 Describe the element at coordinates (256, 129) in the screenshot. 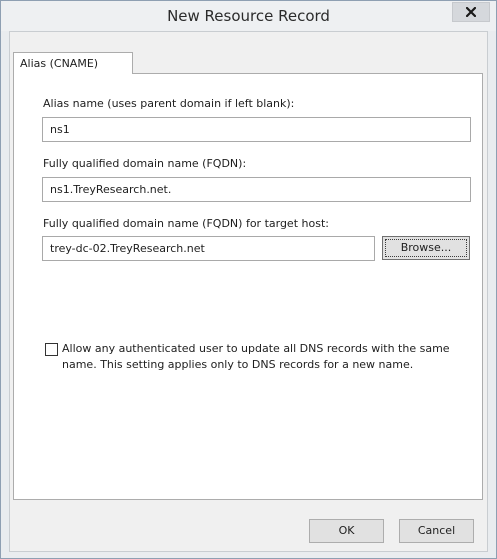

I see `alias-name-input: ns1` at that location.